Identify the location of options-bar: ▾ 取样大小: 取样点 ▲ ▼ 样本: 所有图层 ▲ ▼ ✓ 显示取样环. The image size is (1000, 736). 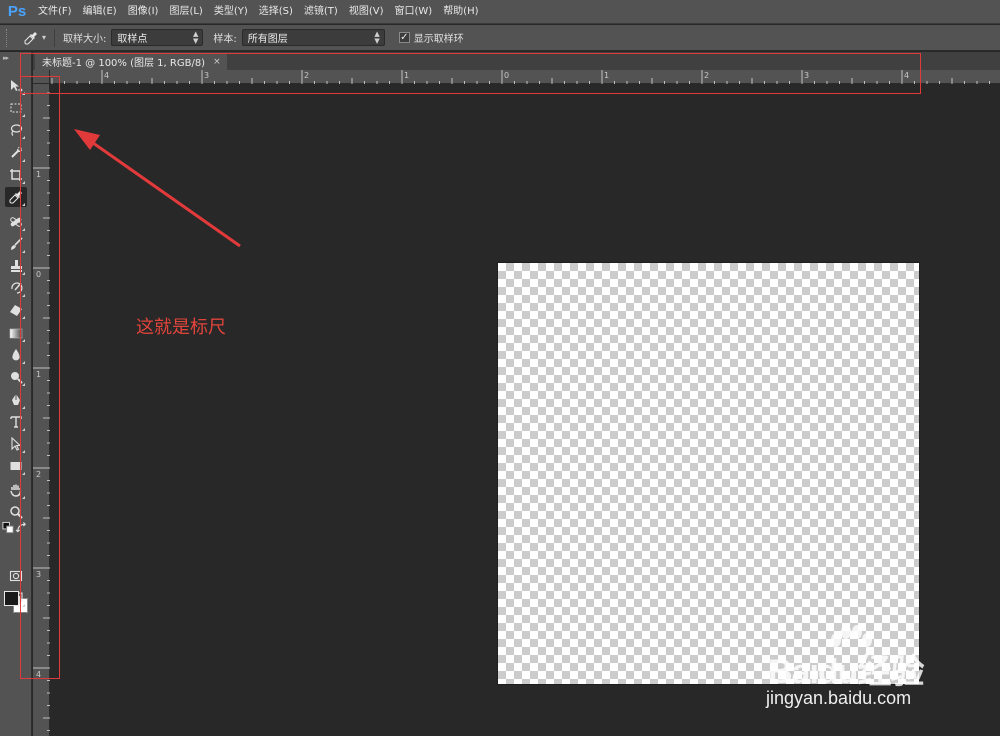
(500, 38).